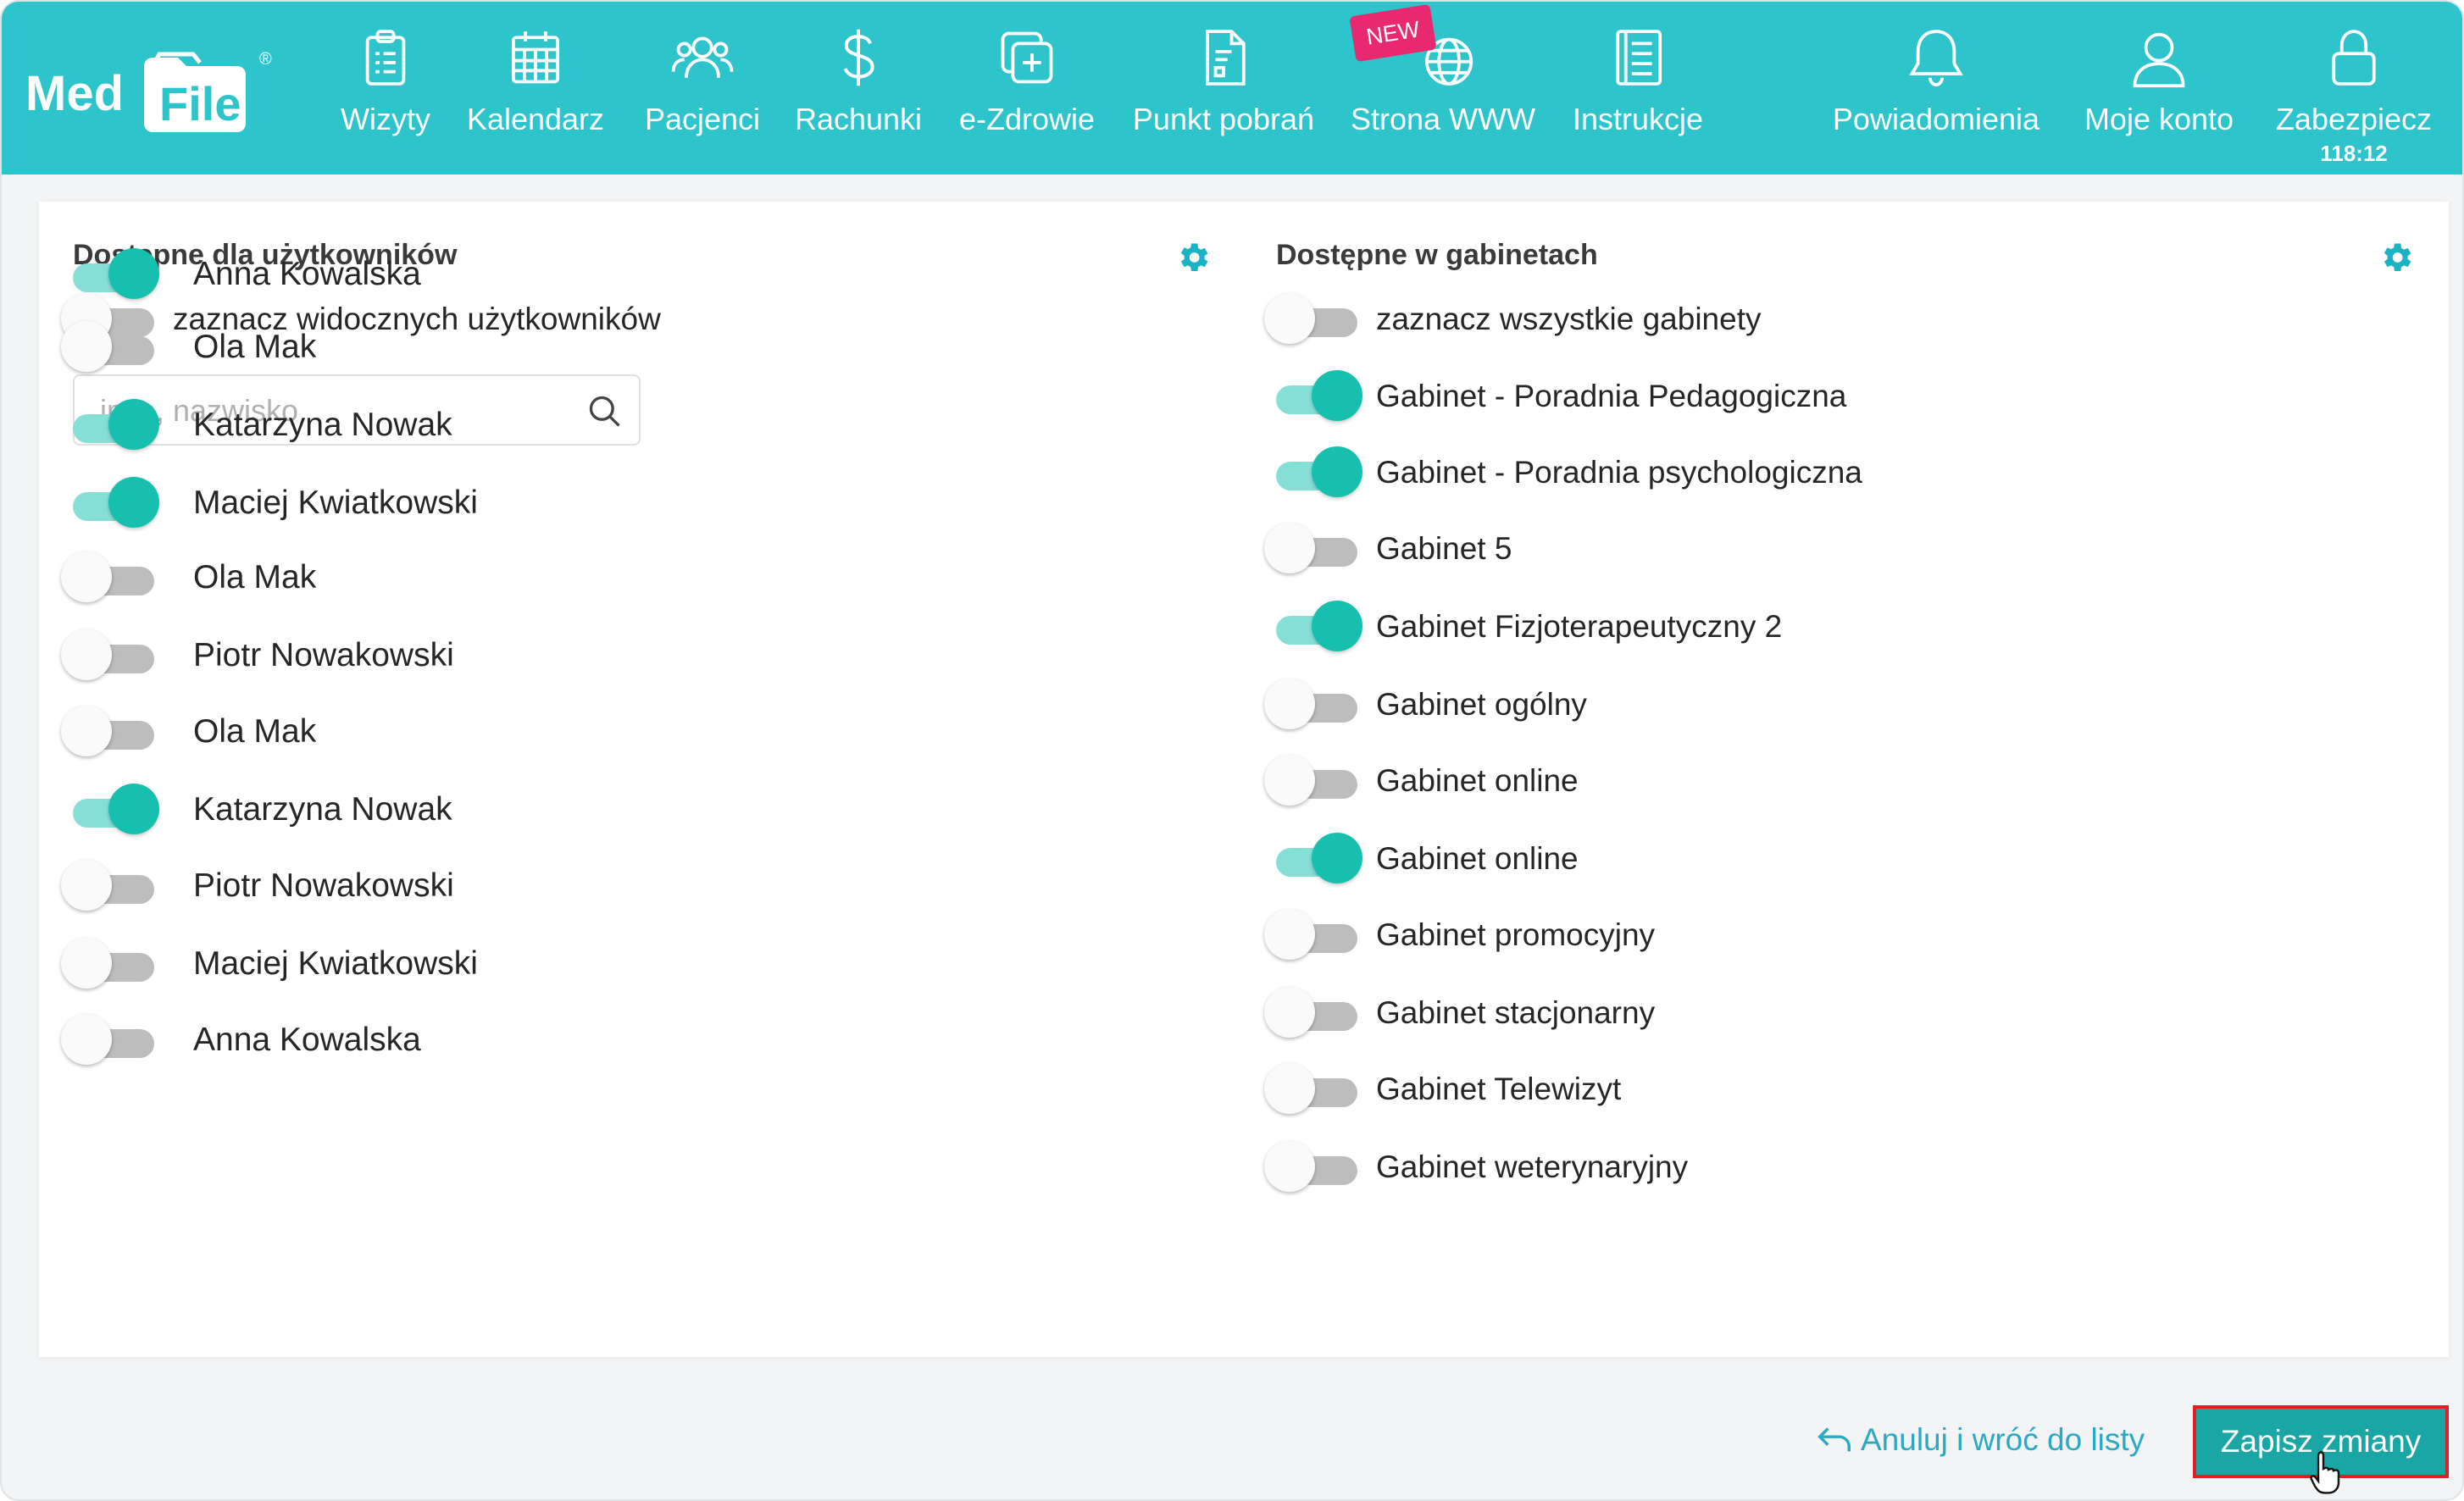 The image size is (2464, 1501). Describe the element at coordinates (336, 963) in the screenshot. I see `user-name: Maciej Kwiatkowski` at that location.